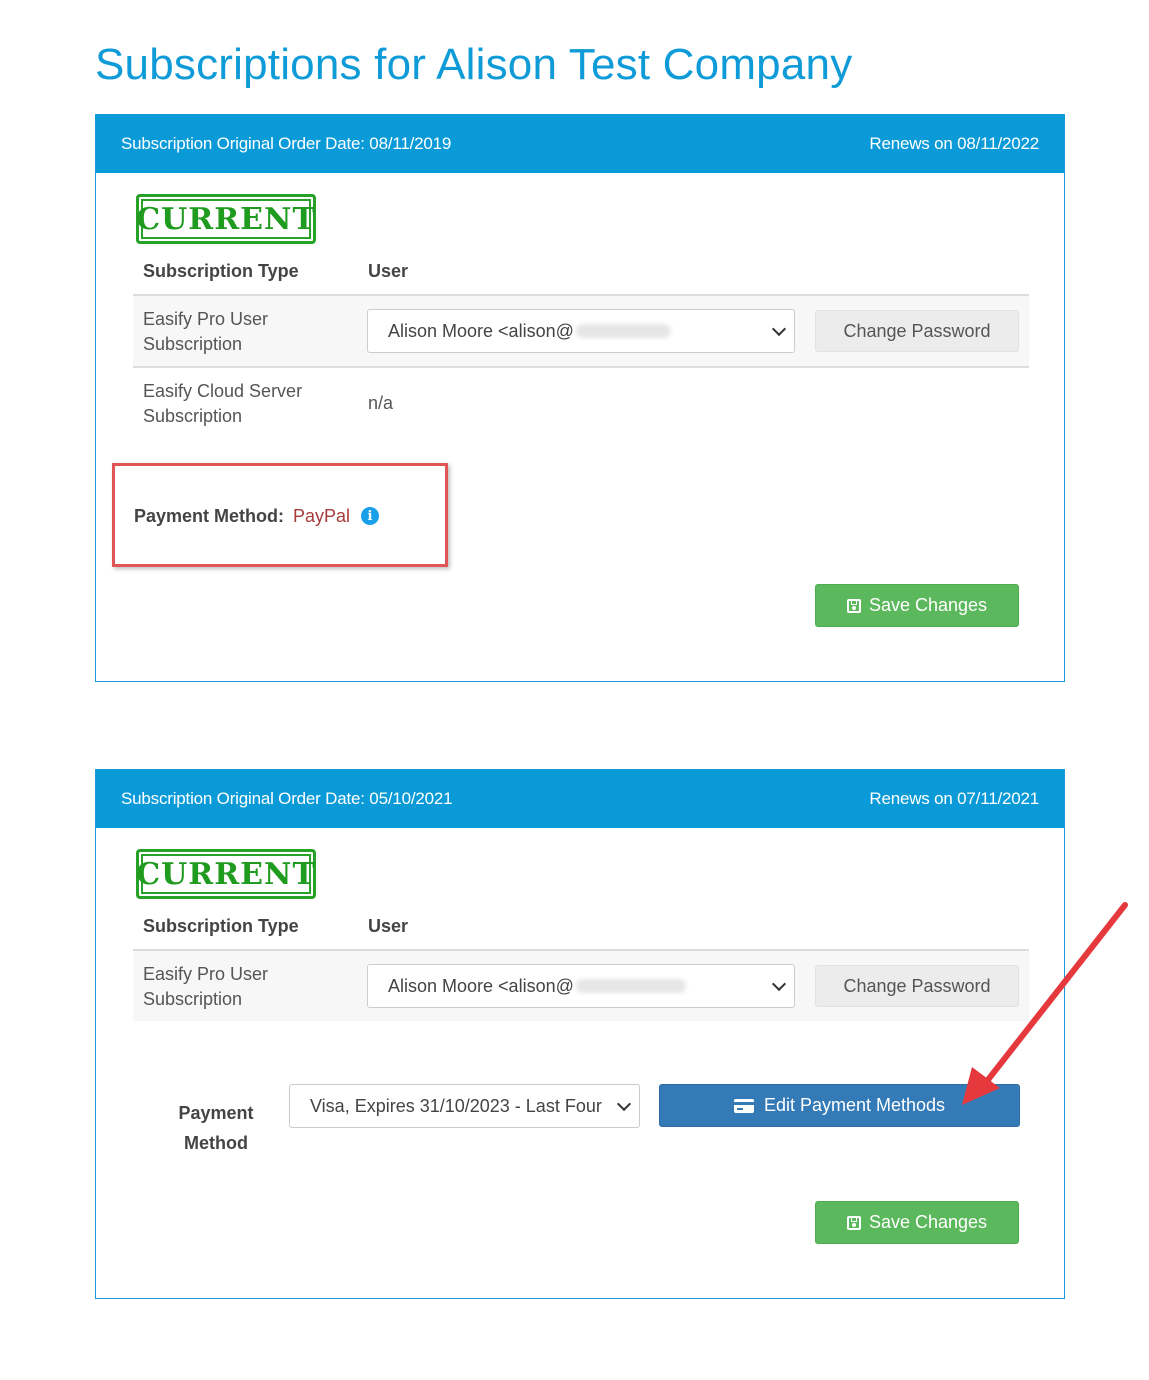 The image size is (1149, 1380). I want to click on credit-card-icon, so click(743, 1105).